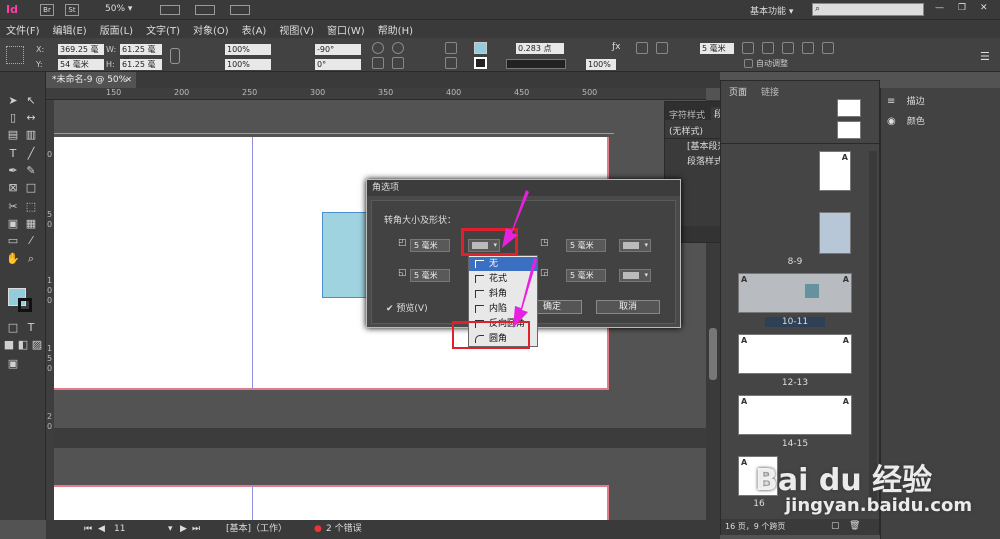 The image size is (1000, 539). I want to click on screen-mode-button, so click(205, 10).